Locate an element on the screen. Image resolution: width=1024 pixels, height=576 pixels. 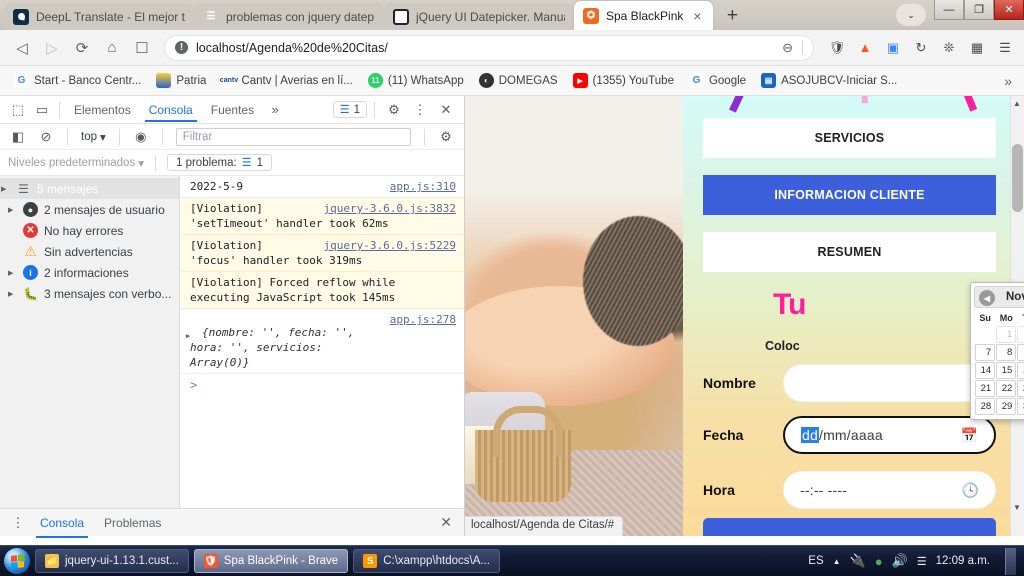
gear-icon: ⚙ is located at coordinates (394, 110).